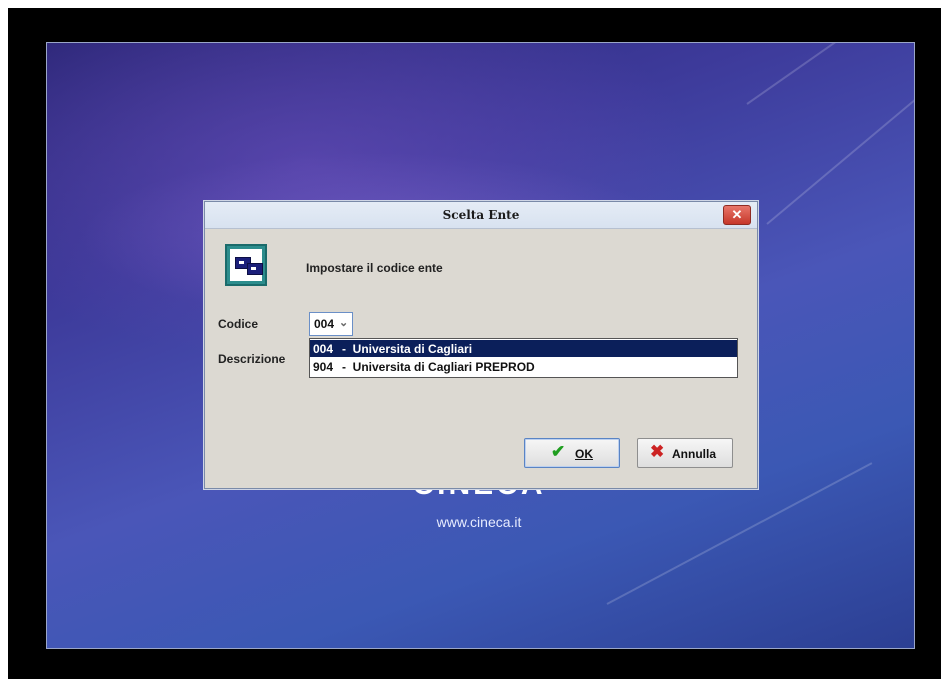 The width and height of the screenshot is (941, 679). I want to click on dialog-title: Scelta Ente, so click(481, 215).